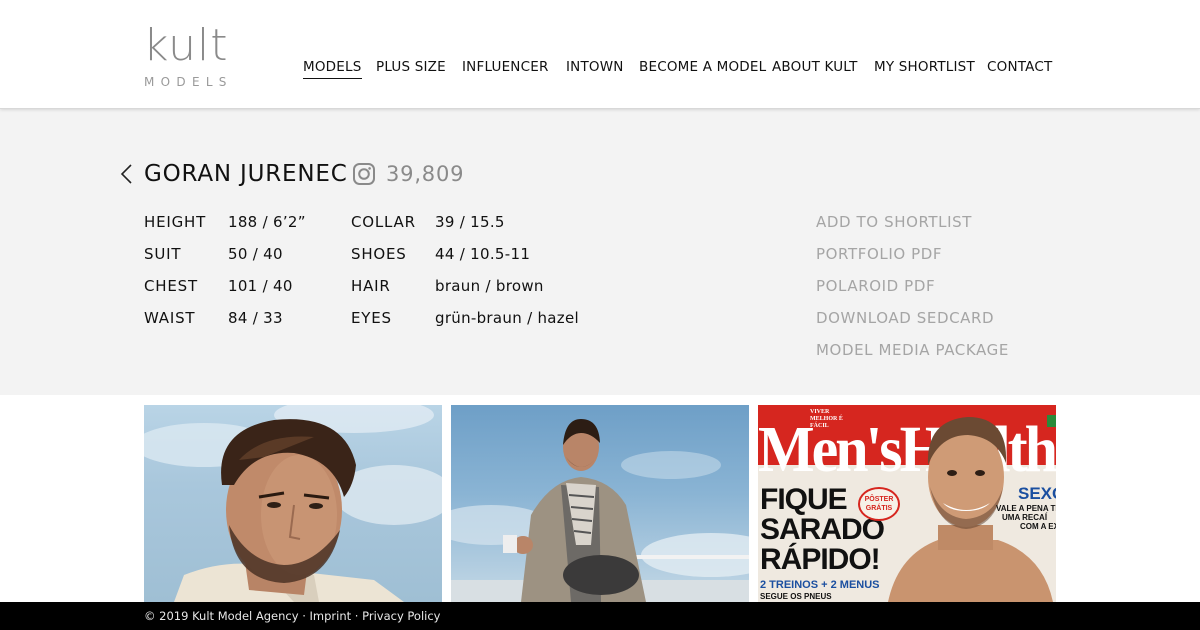 Image resolution: width=1200 pixels, height=630 pixels. Describe the element at coordinates (875, 286) in the screenshot. I see `polaroid-pdf-link: POLAROID PDF` at that location.